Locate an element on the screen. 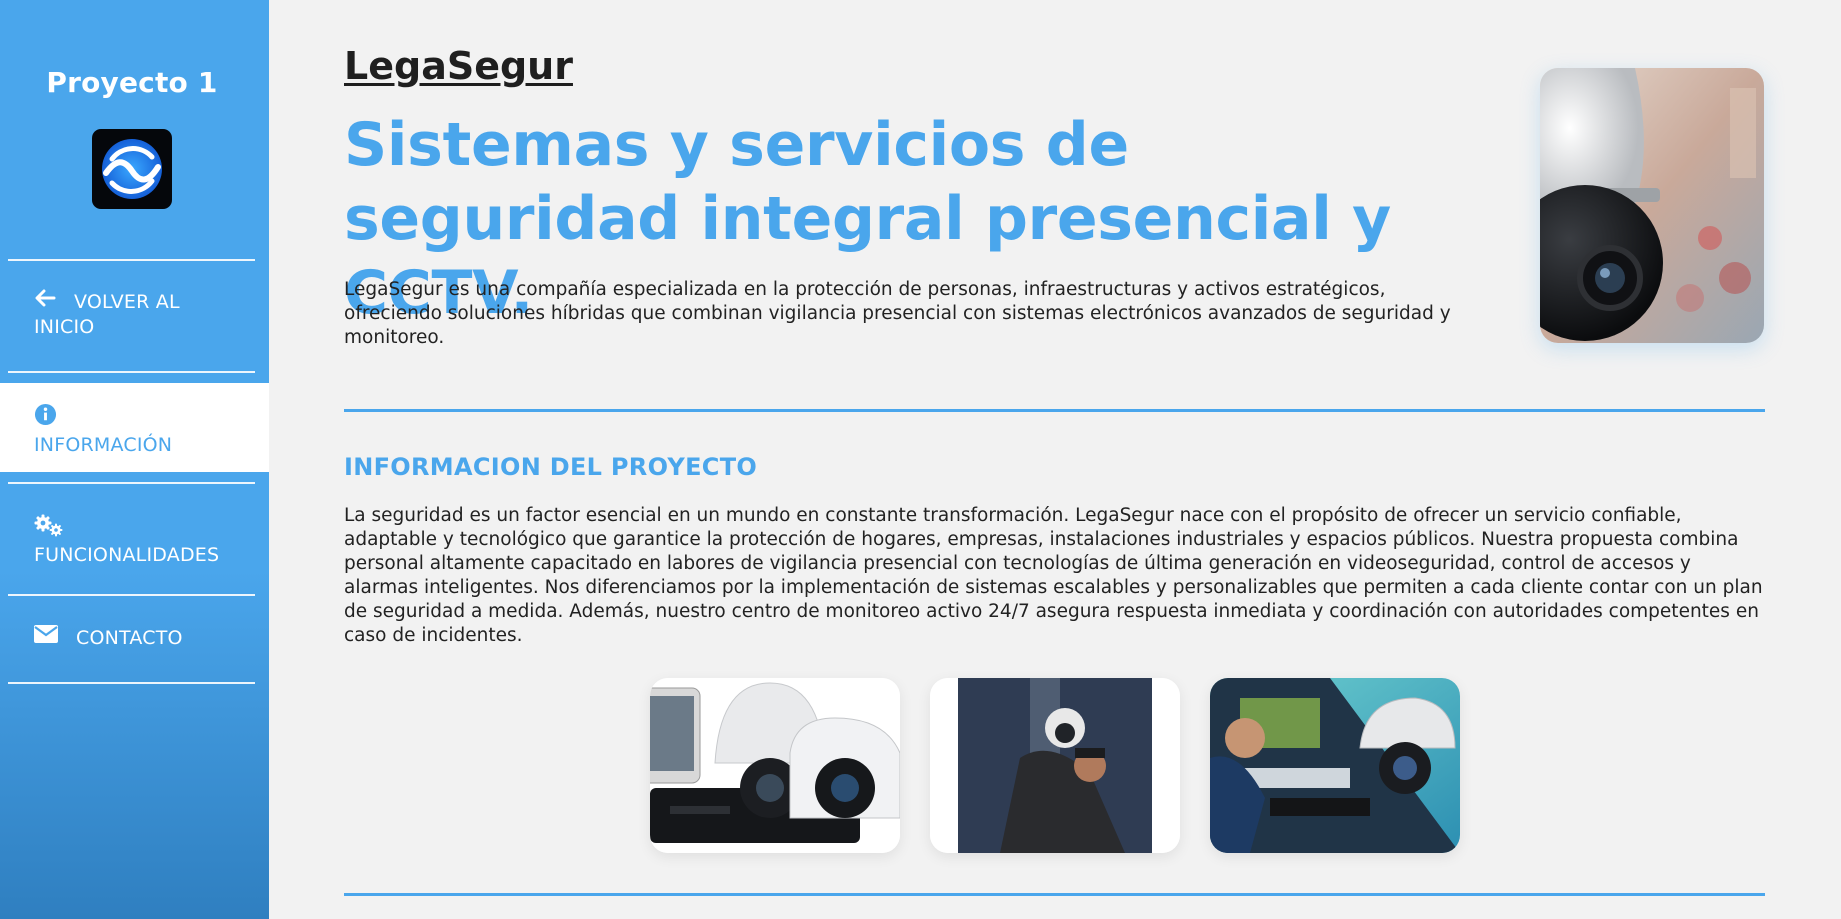 This screenshot has width=1841, height=919. gallery-image-cameras is located at coordinates (775, 765).